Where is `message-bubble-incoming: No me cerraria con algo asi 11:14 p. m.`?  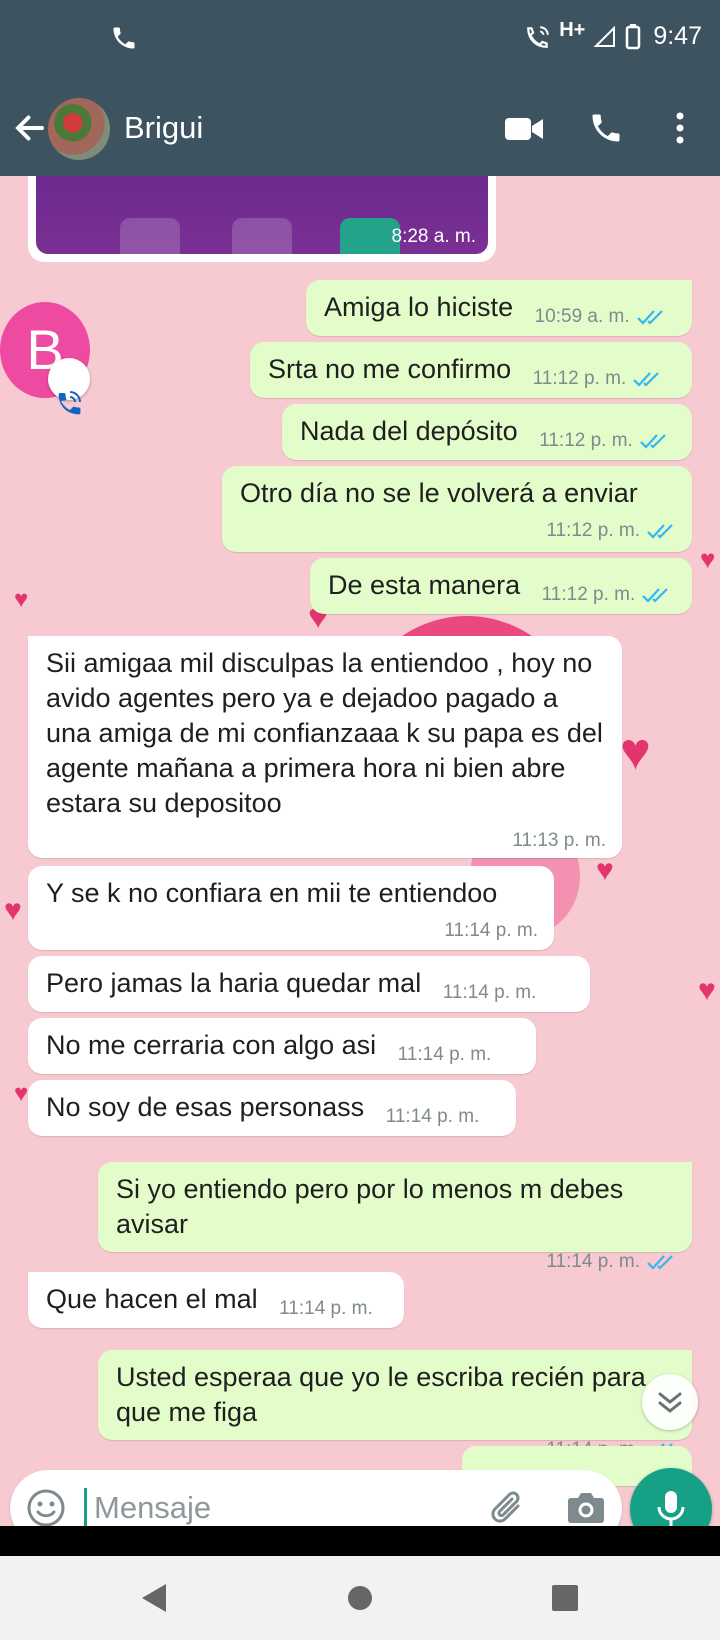 message-bubble-incoming: No me cerraria con algo asi 11:14 p. m. is located at coordinates (282, 1046).